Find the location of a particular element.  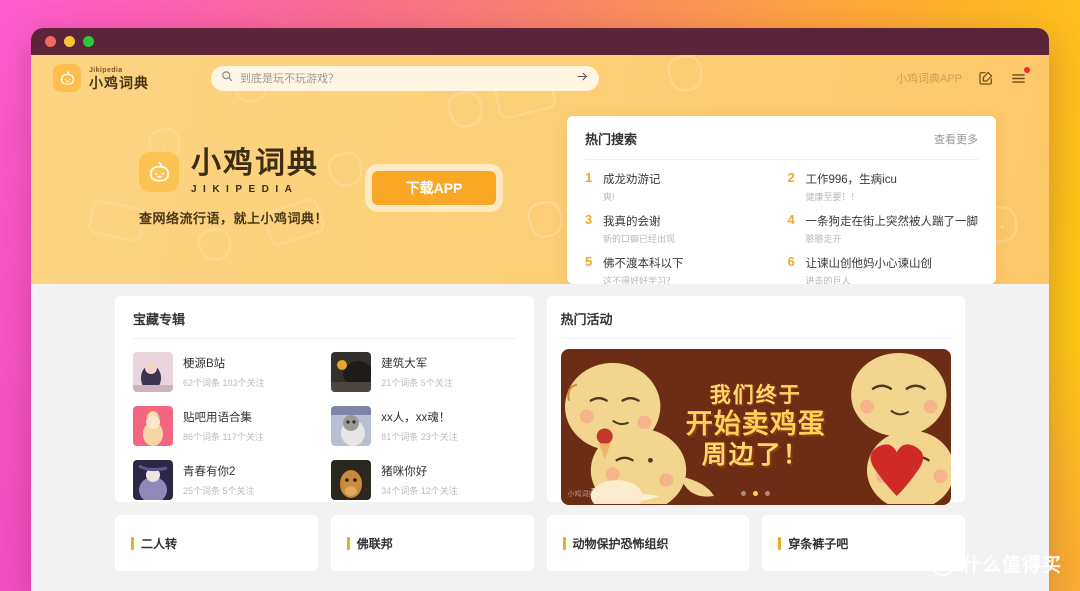

album-name: 青春有你2 is located at coordinates (209, 472).